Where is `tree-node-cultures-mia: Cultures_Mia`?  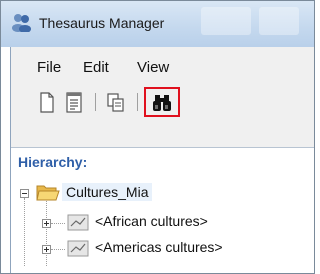
tree-node-cultures-mia: Cultures_Mia is located at coordinates (107, 192).